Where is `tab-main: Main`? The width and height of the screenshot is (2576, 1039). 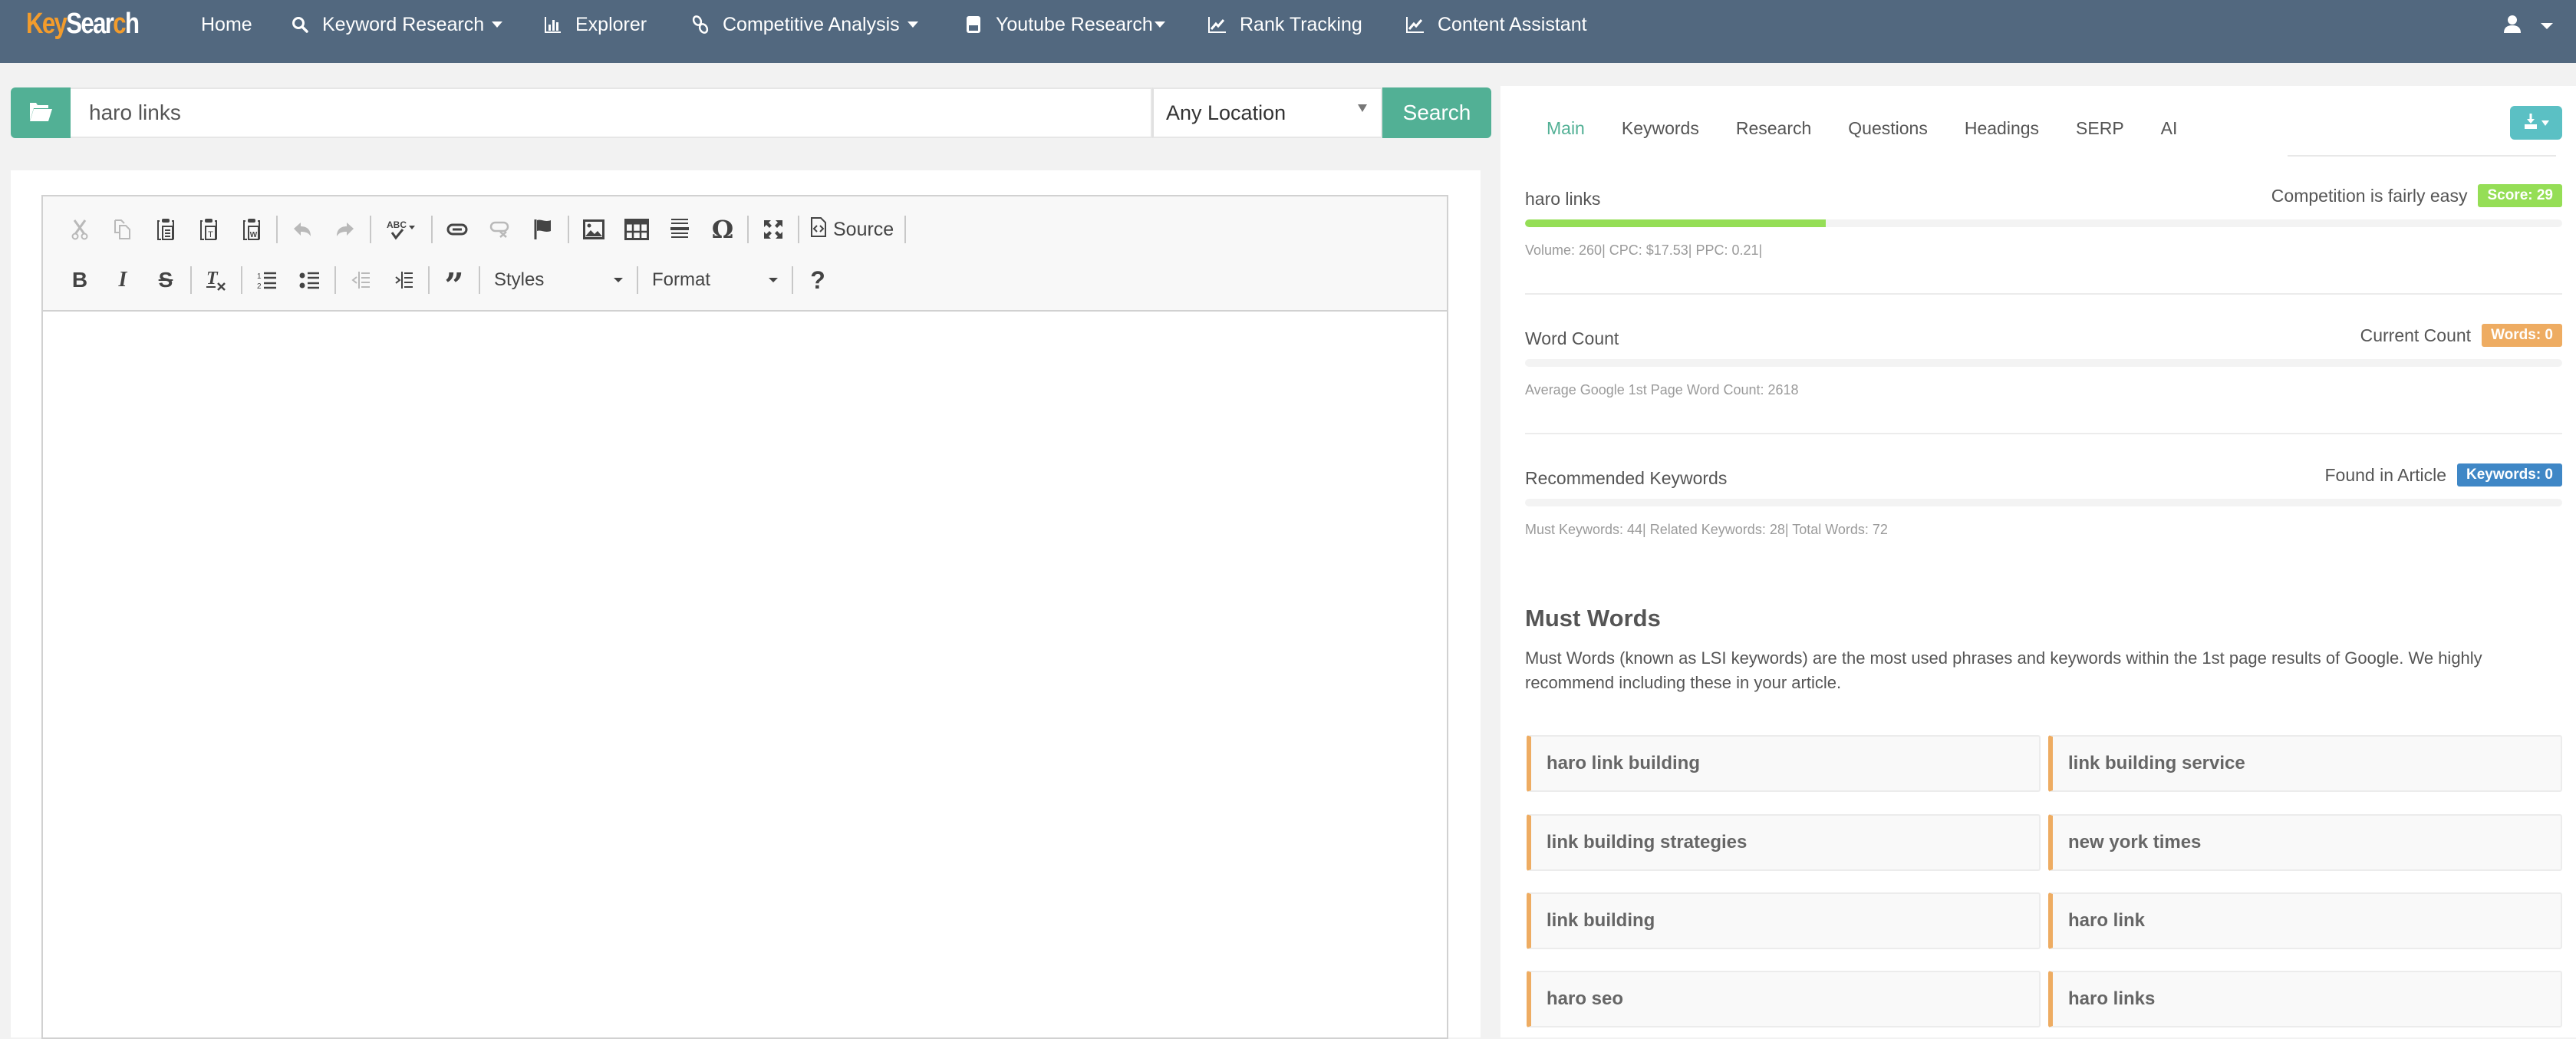
tab-main: Main is located at coordinates (1563, 128).